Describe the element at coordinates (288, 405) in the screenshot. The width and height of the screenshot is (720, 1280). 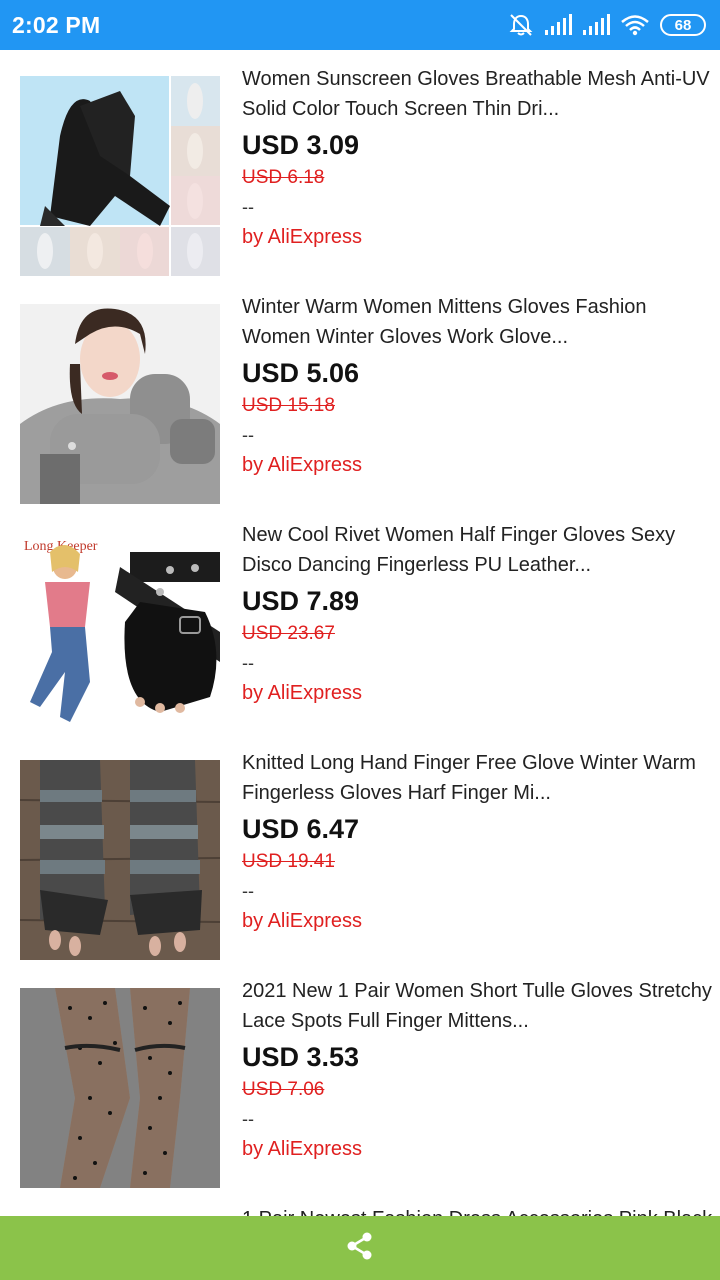
I see `product-old-price: USD 15.18` at that location.